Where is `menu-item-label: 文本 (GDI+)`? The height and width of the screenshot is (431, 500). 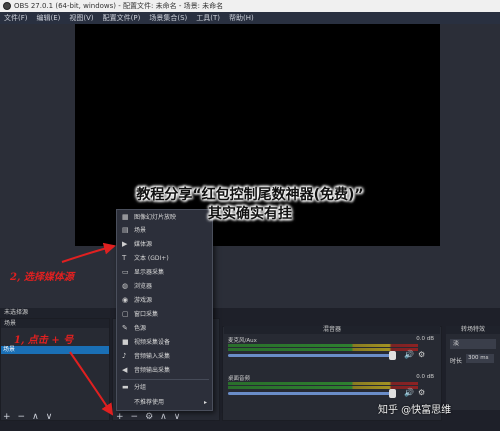
menu-item-label: 文本 (GDI+) is located at coordinates (151, 258).